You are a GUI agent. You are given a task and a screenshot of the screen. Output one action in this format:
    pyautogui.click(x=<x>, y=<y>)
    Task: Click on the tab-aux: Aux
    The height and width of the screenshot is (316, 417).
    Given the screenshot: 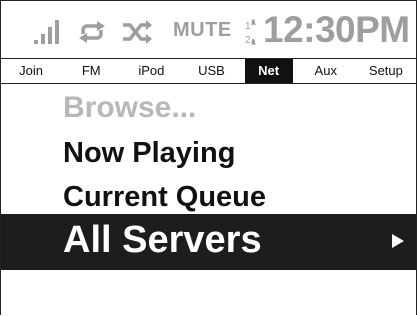 What is the action you would take?
    pyautogui.click(x=326, y=71)
    